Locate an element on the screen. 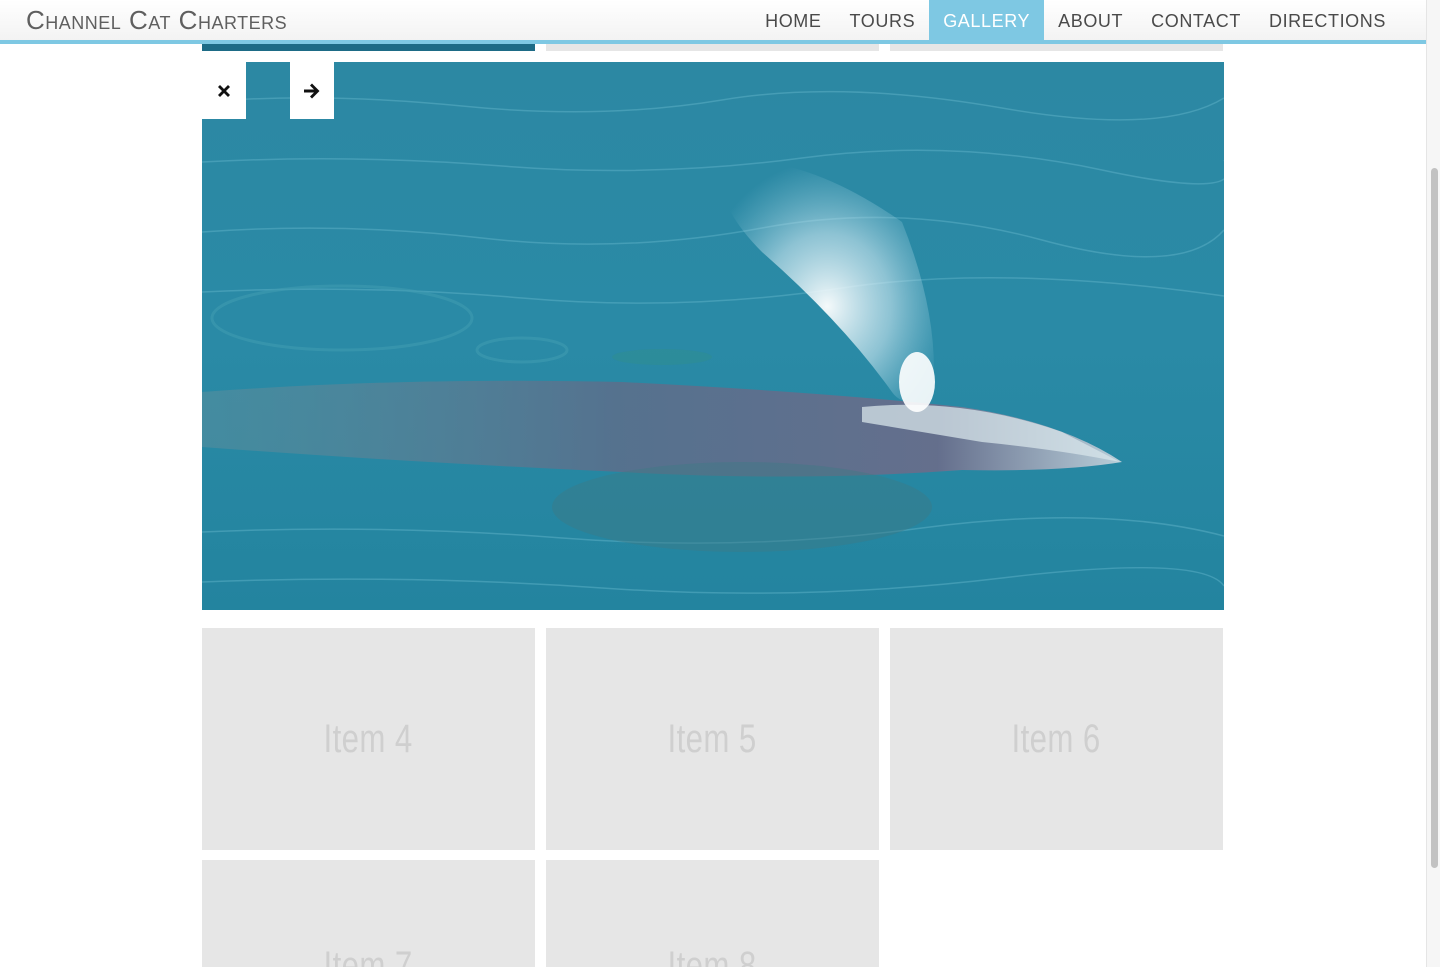 This screenshot has height=967, width=1440. gallery-item-5: Item 5 is located at coordinates (712, 739).